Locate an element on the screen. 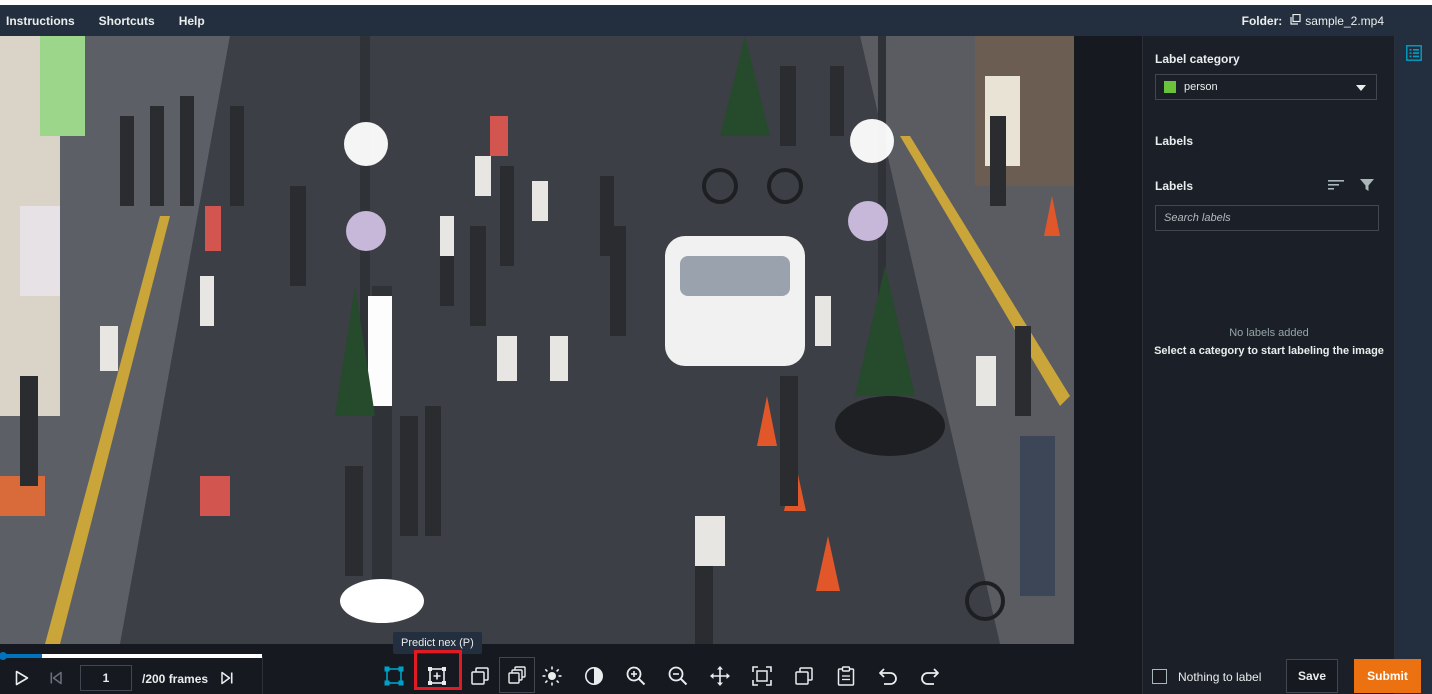  play-icon is located at coordinates (22, 677).